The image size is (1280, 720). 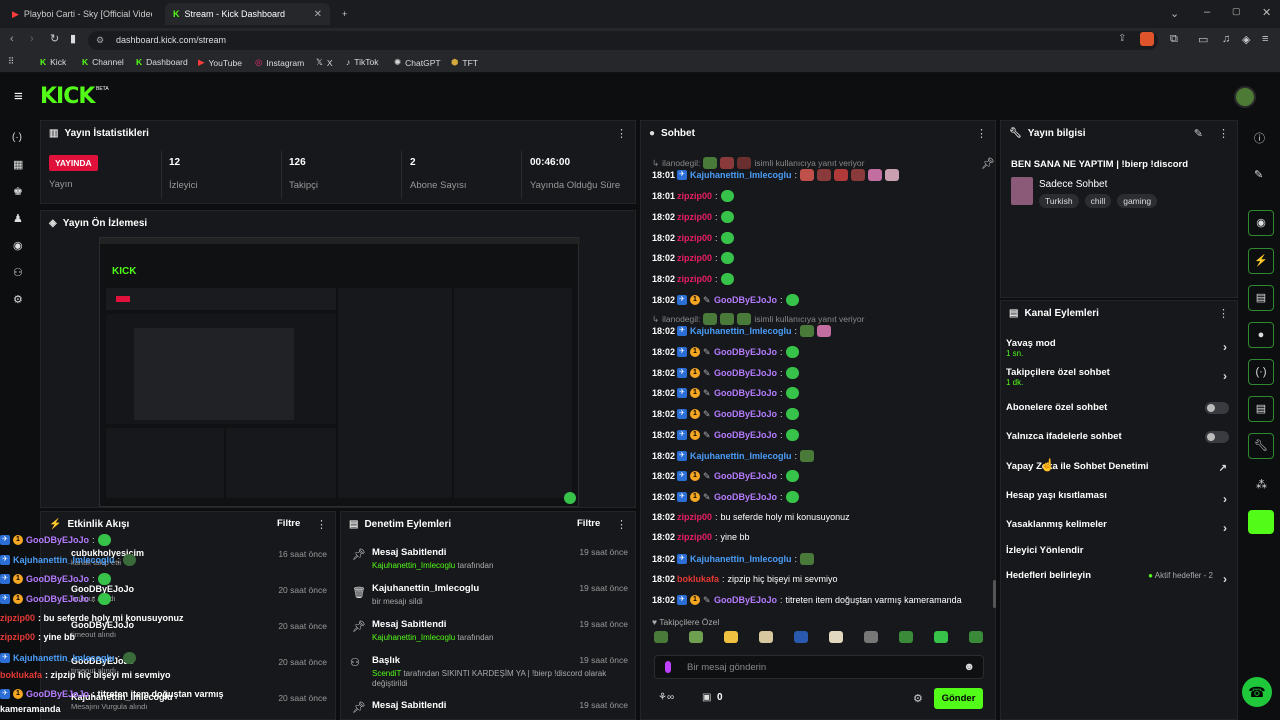 What do you see at coordinates (1022, 191) in the screenshot?
I see `category-thumbnail` at bounding box center [1022, 191].